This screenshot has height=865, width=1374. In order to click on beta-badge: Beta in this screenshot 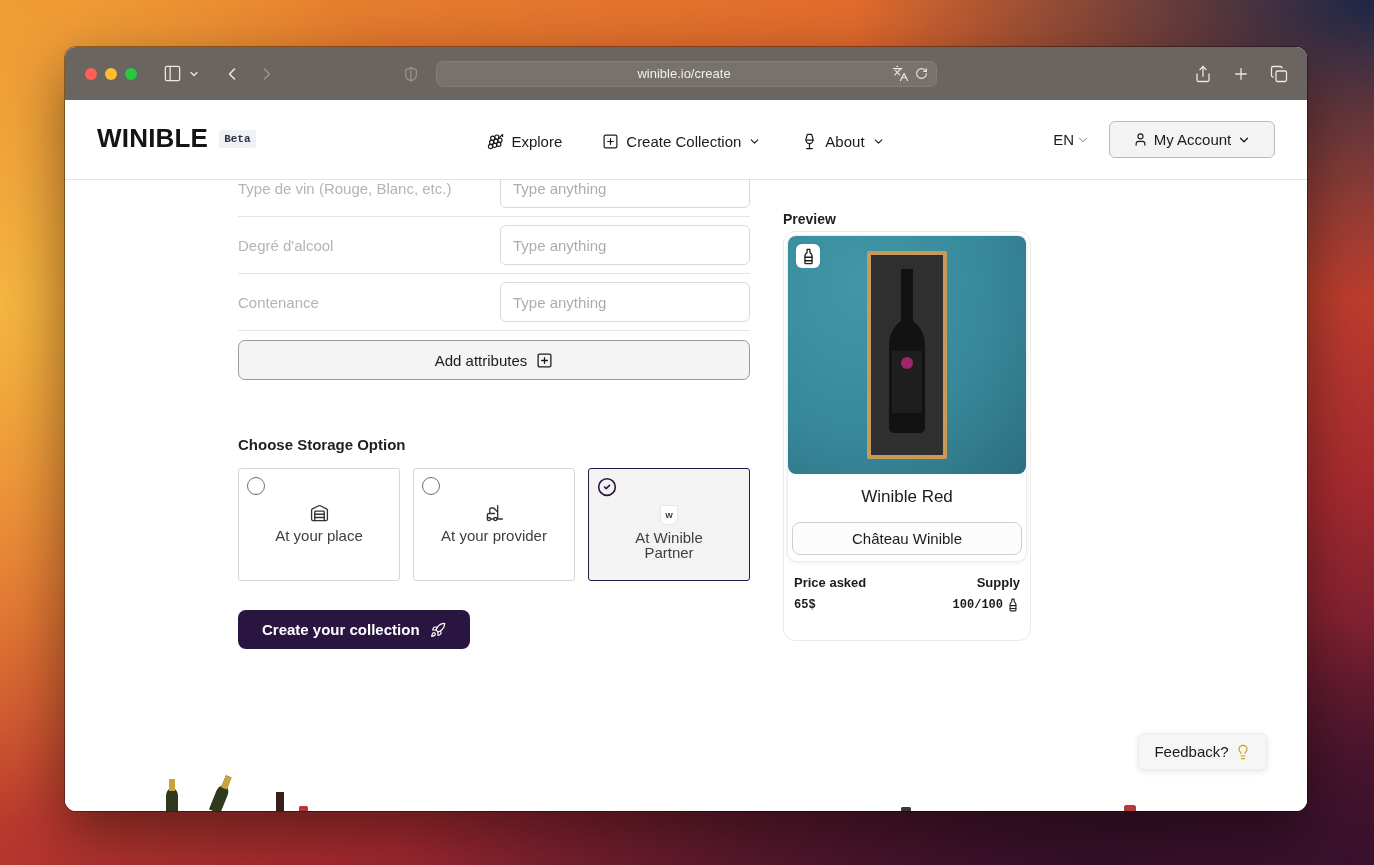, I will do `click(237, 138)`.